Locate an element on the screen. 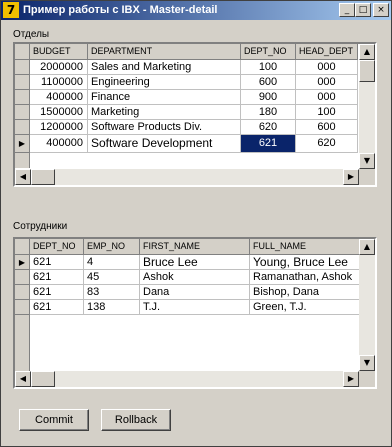 The width and height of the screenshot is (392, 447). column-header-budget: BUDGET is located at coordinates (59, 52).